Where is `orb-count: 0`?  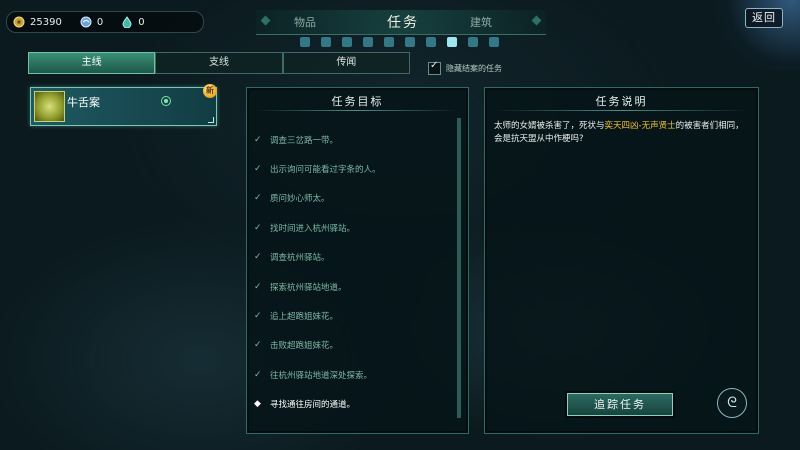
orb-count: 0 is located at coordinates (100, 22).